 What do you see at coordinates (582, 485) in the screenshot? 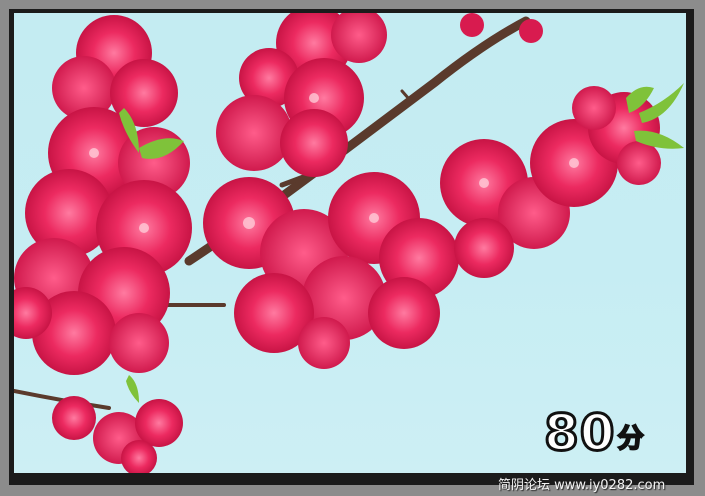
I see `watermark-text: 简阴论坛 www.iy0282.com` at bounding box center [582, 485].